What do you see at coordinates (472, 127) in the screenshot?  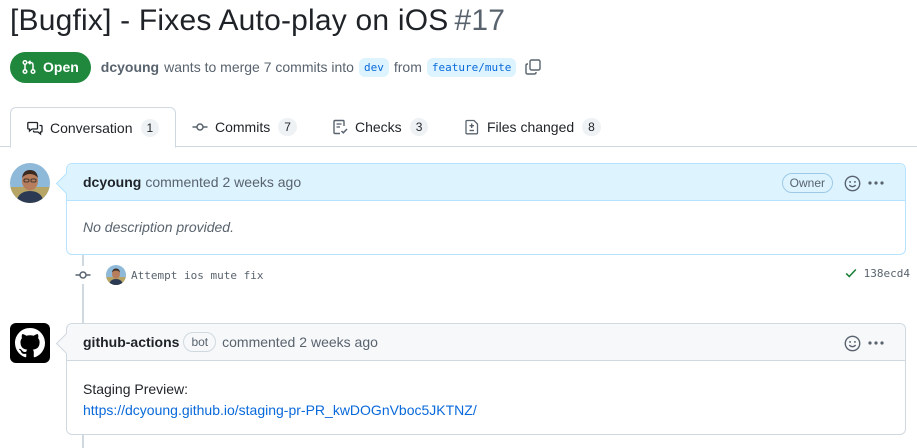 I see `file-diff-icon` at bounding box center [472, 127].